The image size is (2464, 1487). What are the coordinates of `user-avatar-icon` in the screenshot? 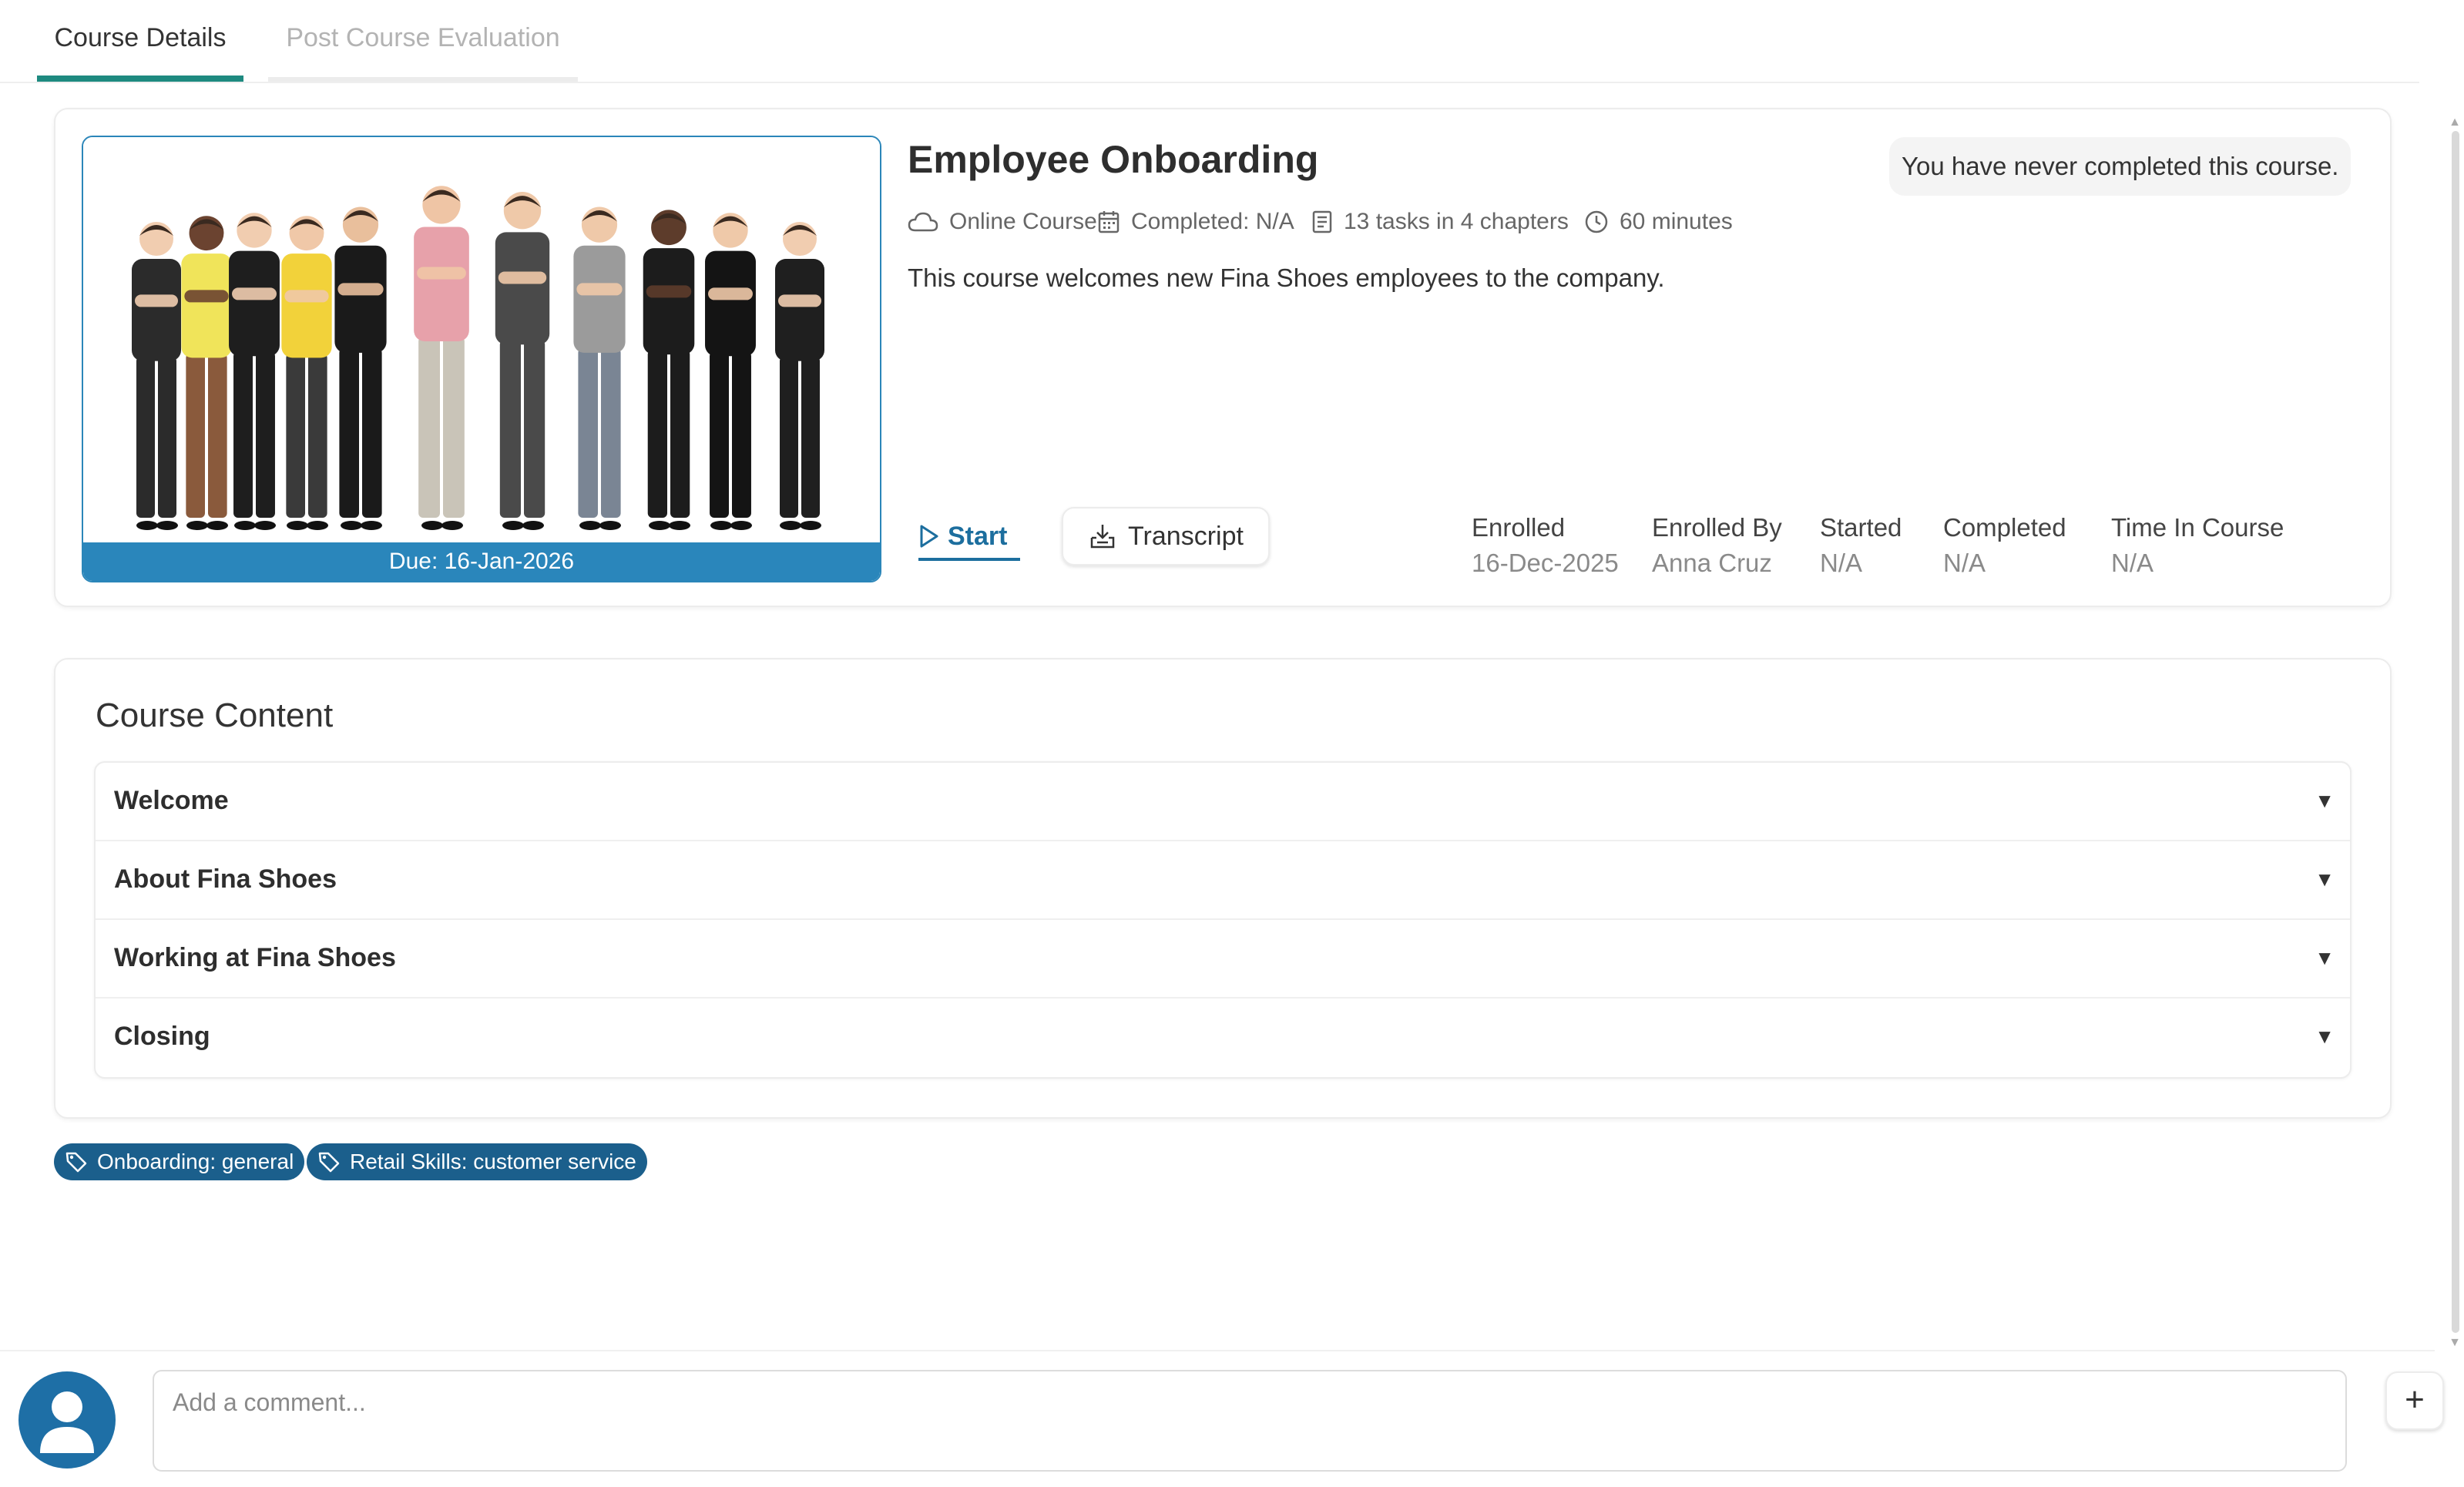 It's located at (67, 1420).